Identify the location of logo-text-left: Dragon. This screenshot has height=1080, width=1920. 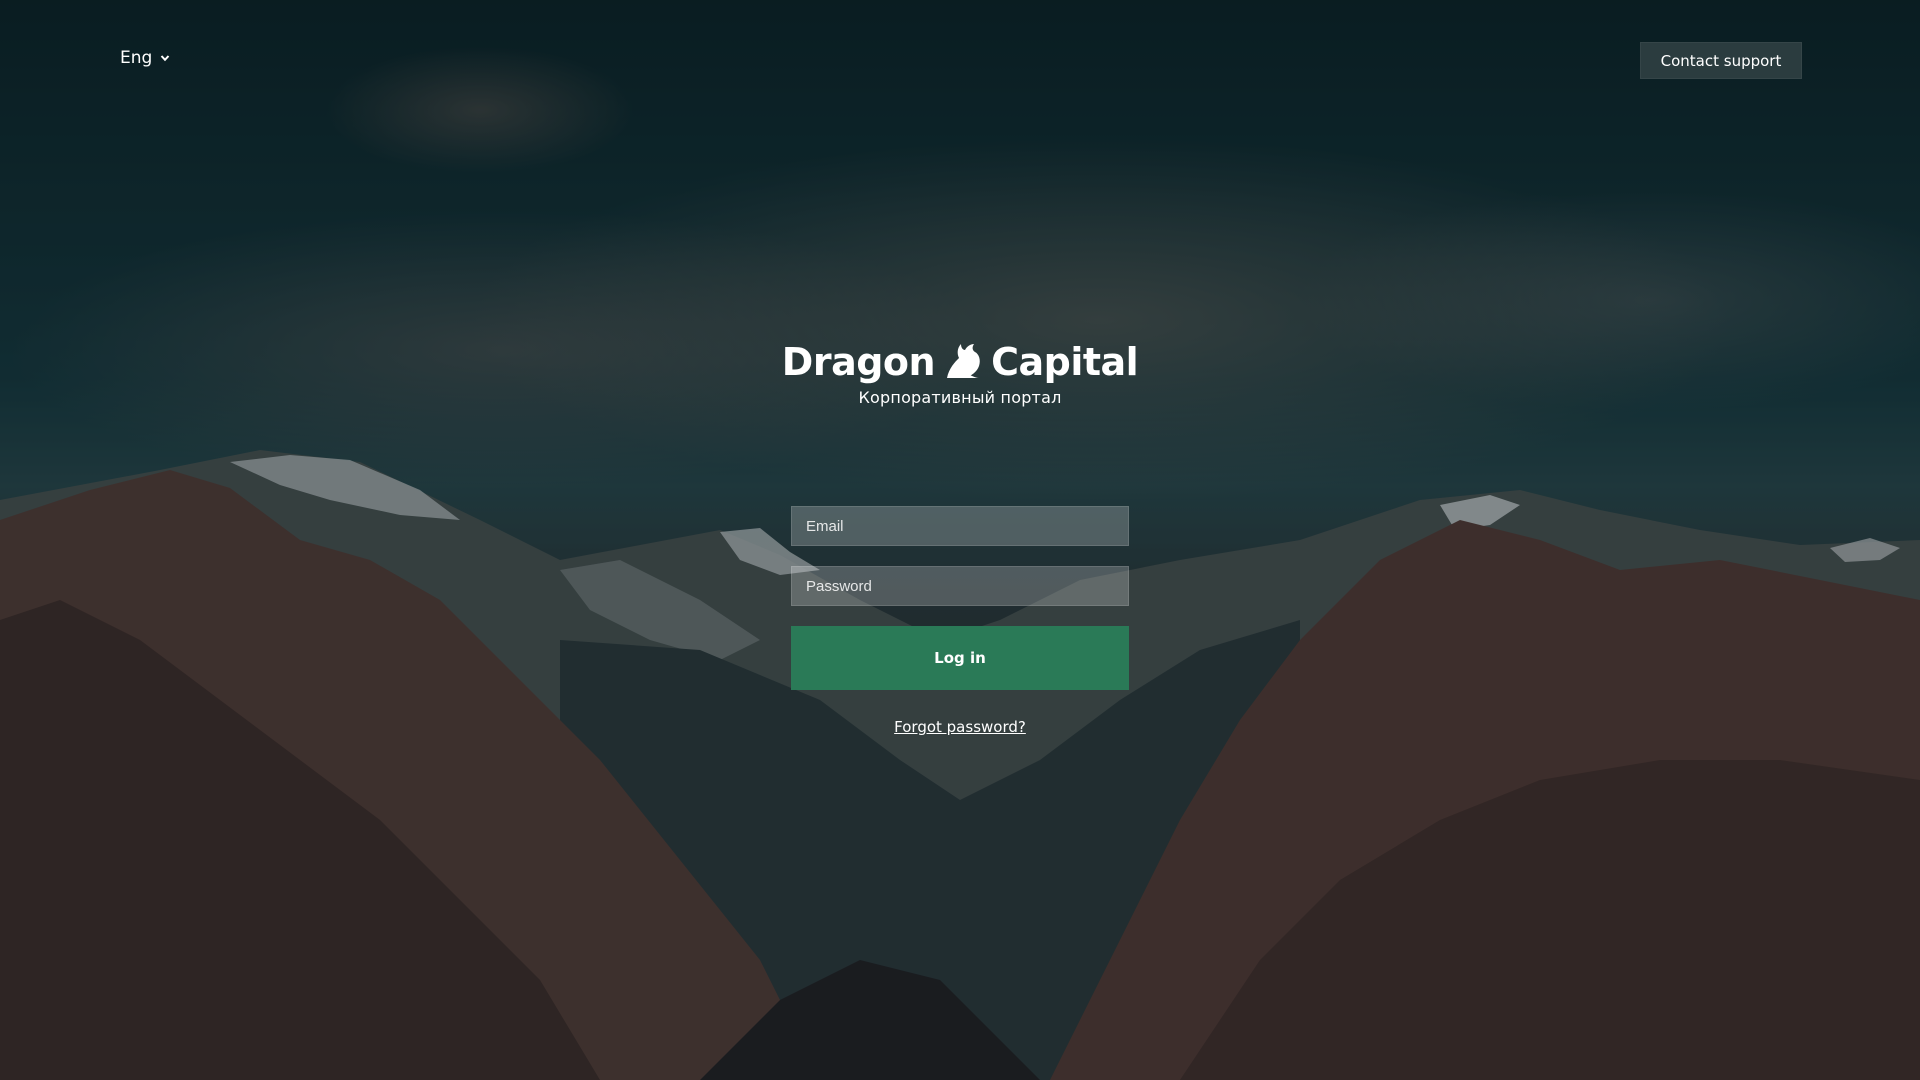
(858, 362).